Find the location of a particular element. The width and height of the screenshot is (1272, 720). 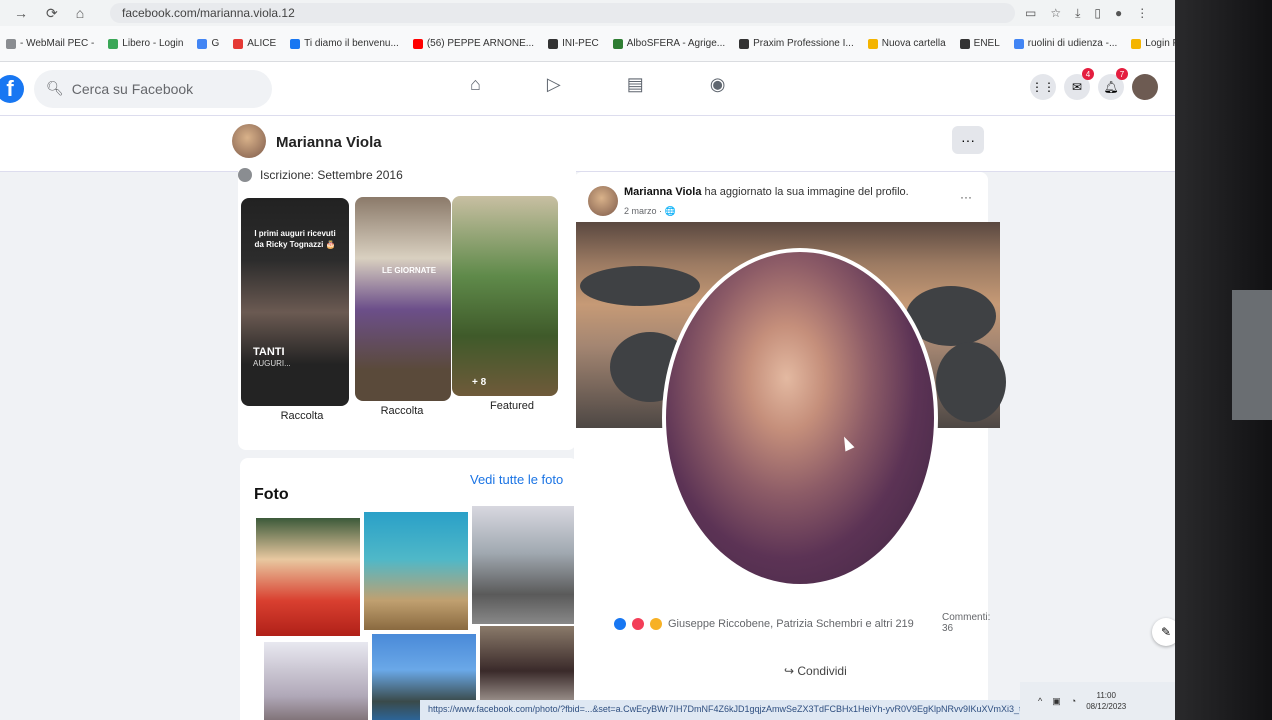

menu-icon: ⋮ is located at coordinates (1142, 13).